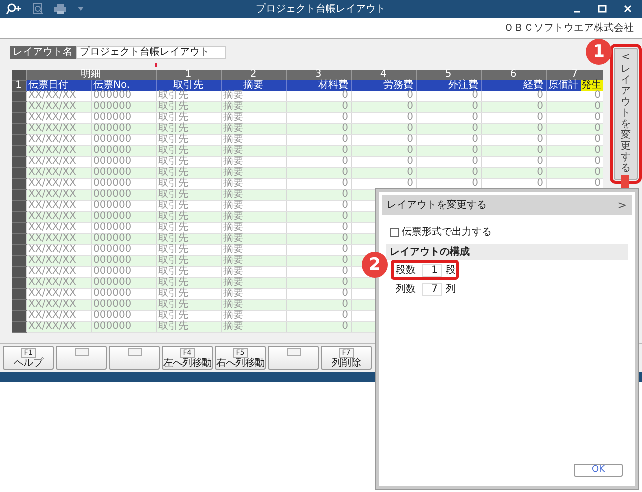 This screenshot has width=642, height=492. What do you see at coordinates (253, 75) in the screenshot?
I see `group-header: 2` at bounding box center [253, 75].